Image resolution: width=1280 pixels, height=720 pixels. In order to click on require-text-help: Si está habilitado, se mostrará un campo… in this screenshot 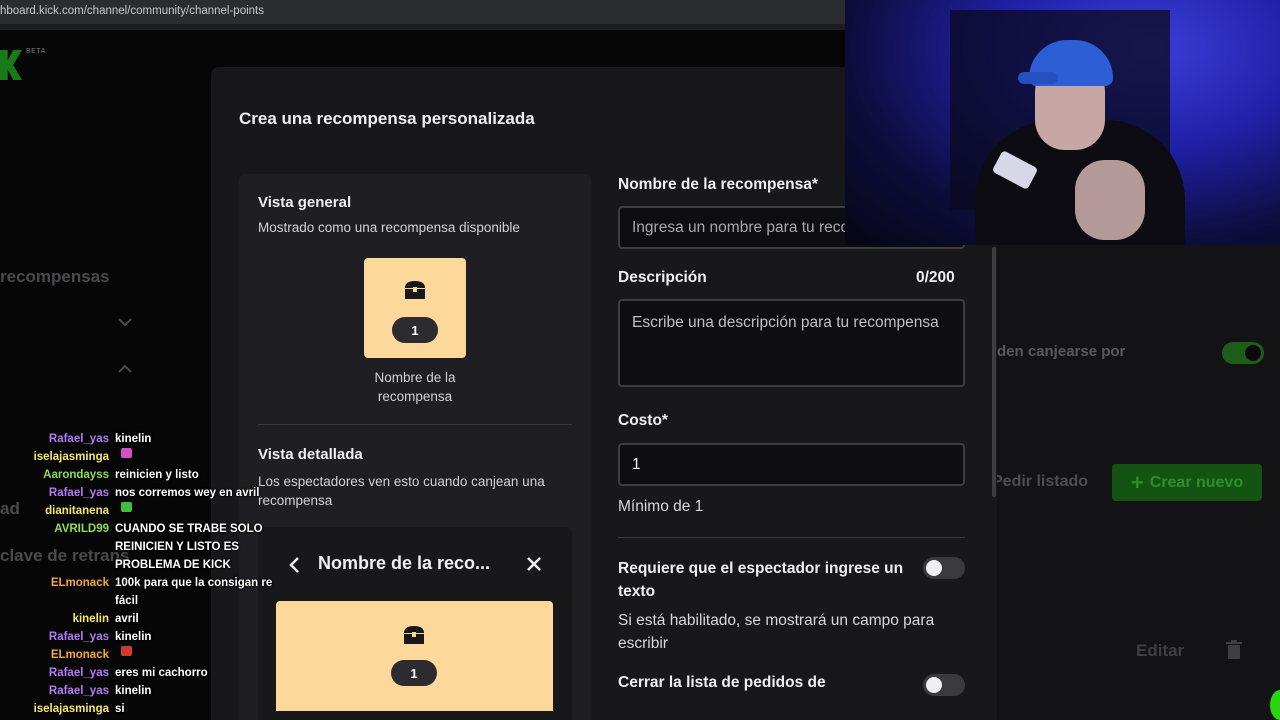, I will do `click(776, 632)`.